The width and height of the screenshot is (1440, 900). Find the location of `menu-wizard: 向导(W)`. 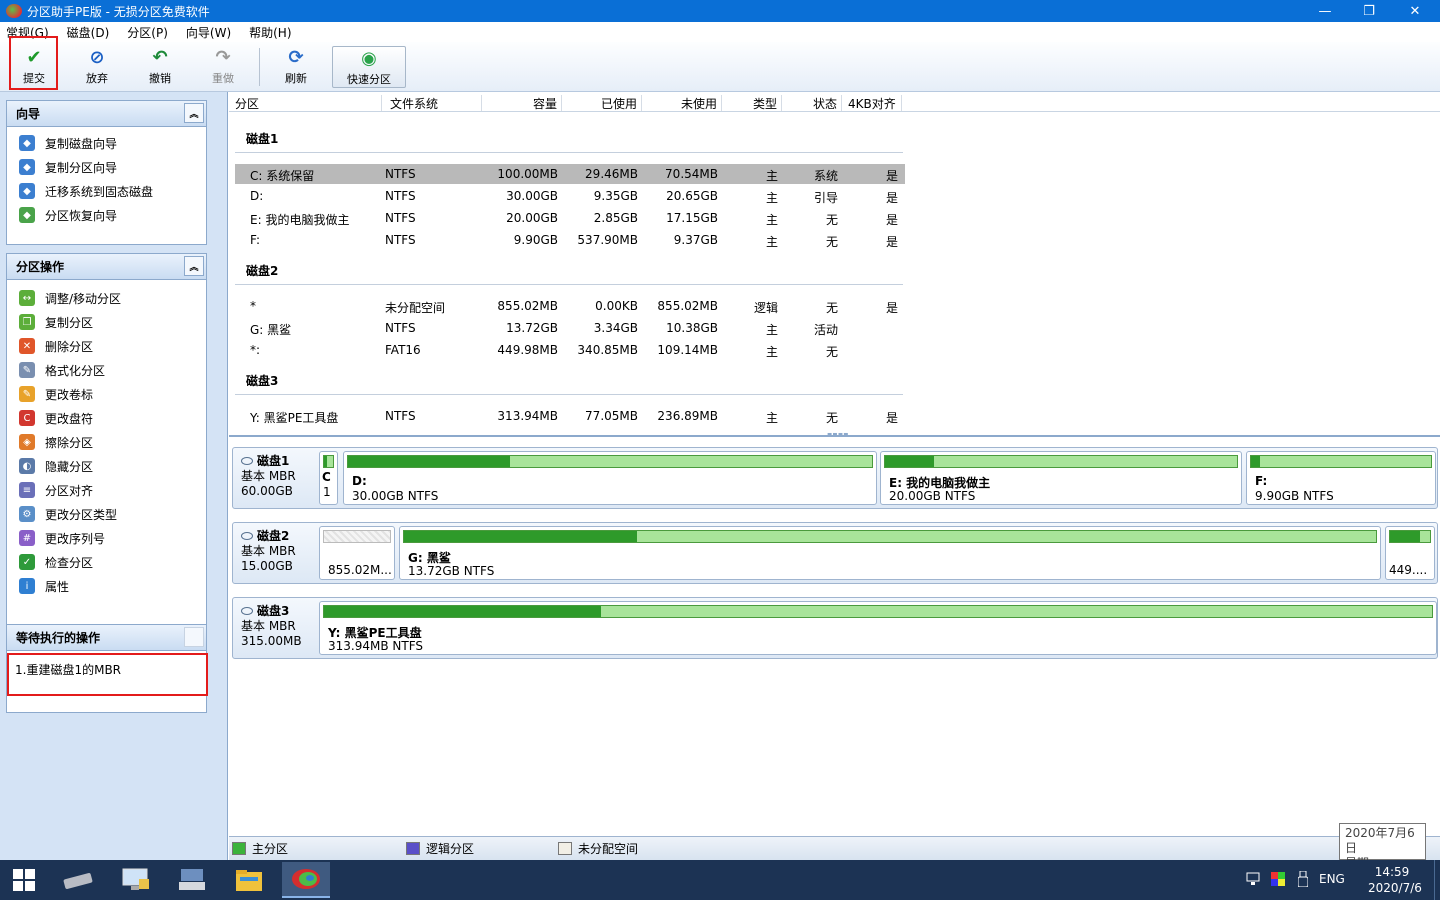

menu-wizard: 向导(W) is located at coordinates (208, 32).